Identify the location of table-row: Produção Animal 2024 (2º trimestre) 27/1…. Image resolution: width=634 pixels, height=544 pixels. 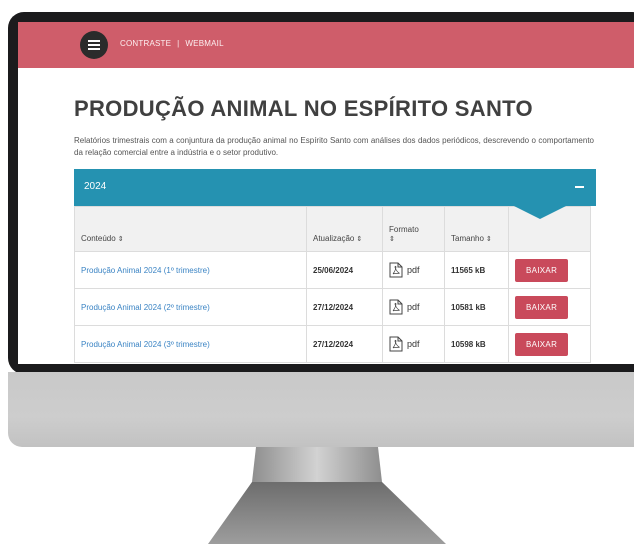
(332, 307).